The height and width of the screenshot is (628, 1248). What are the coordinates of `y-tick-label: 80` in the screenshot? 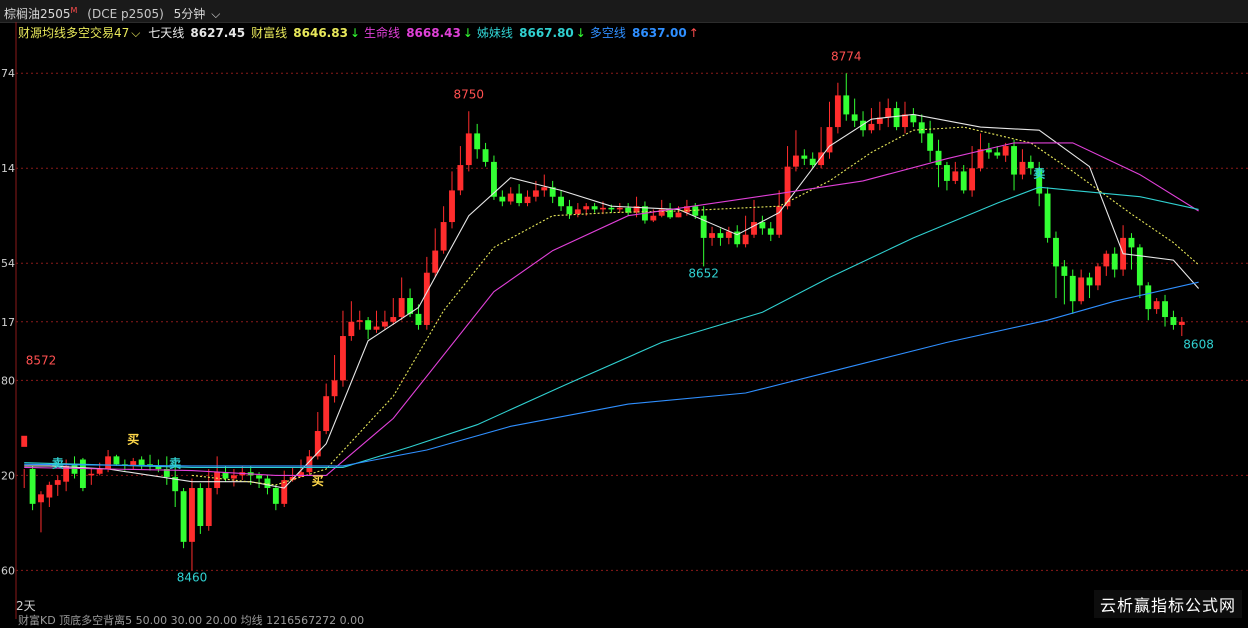 It's located at (8, 380).